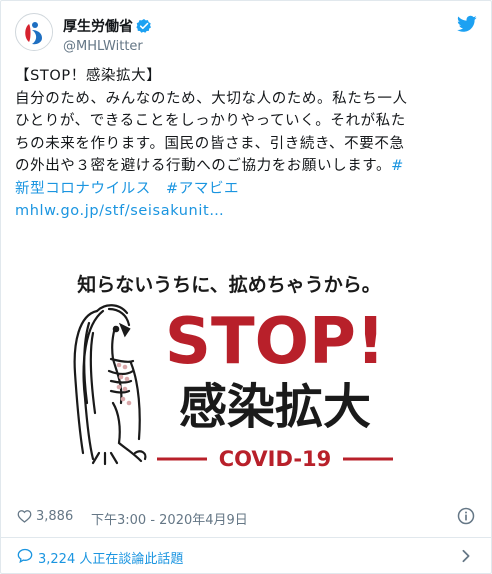 The image size is (492, 574). Describe the element at coordinates (203, 166) in the screenshot. I see `tweet-line-text: の外出や３密を避ける行動へのご協力をお願いします。` at that location.